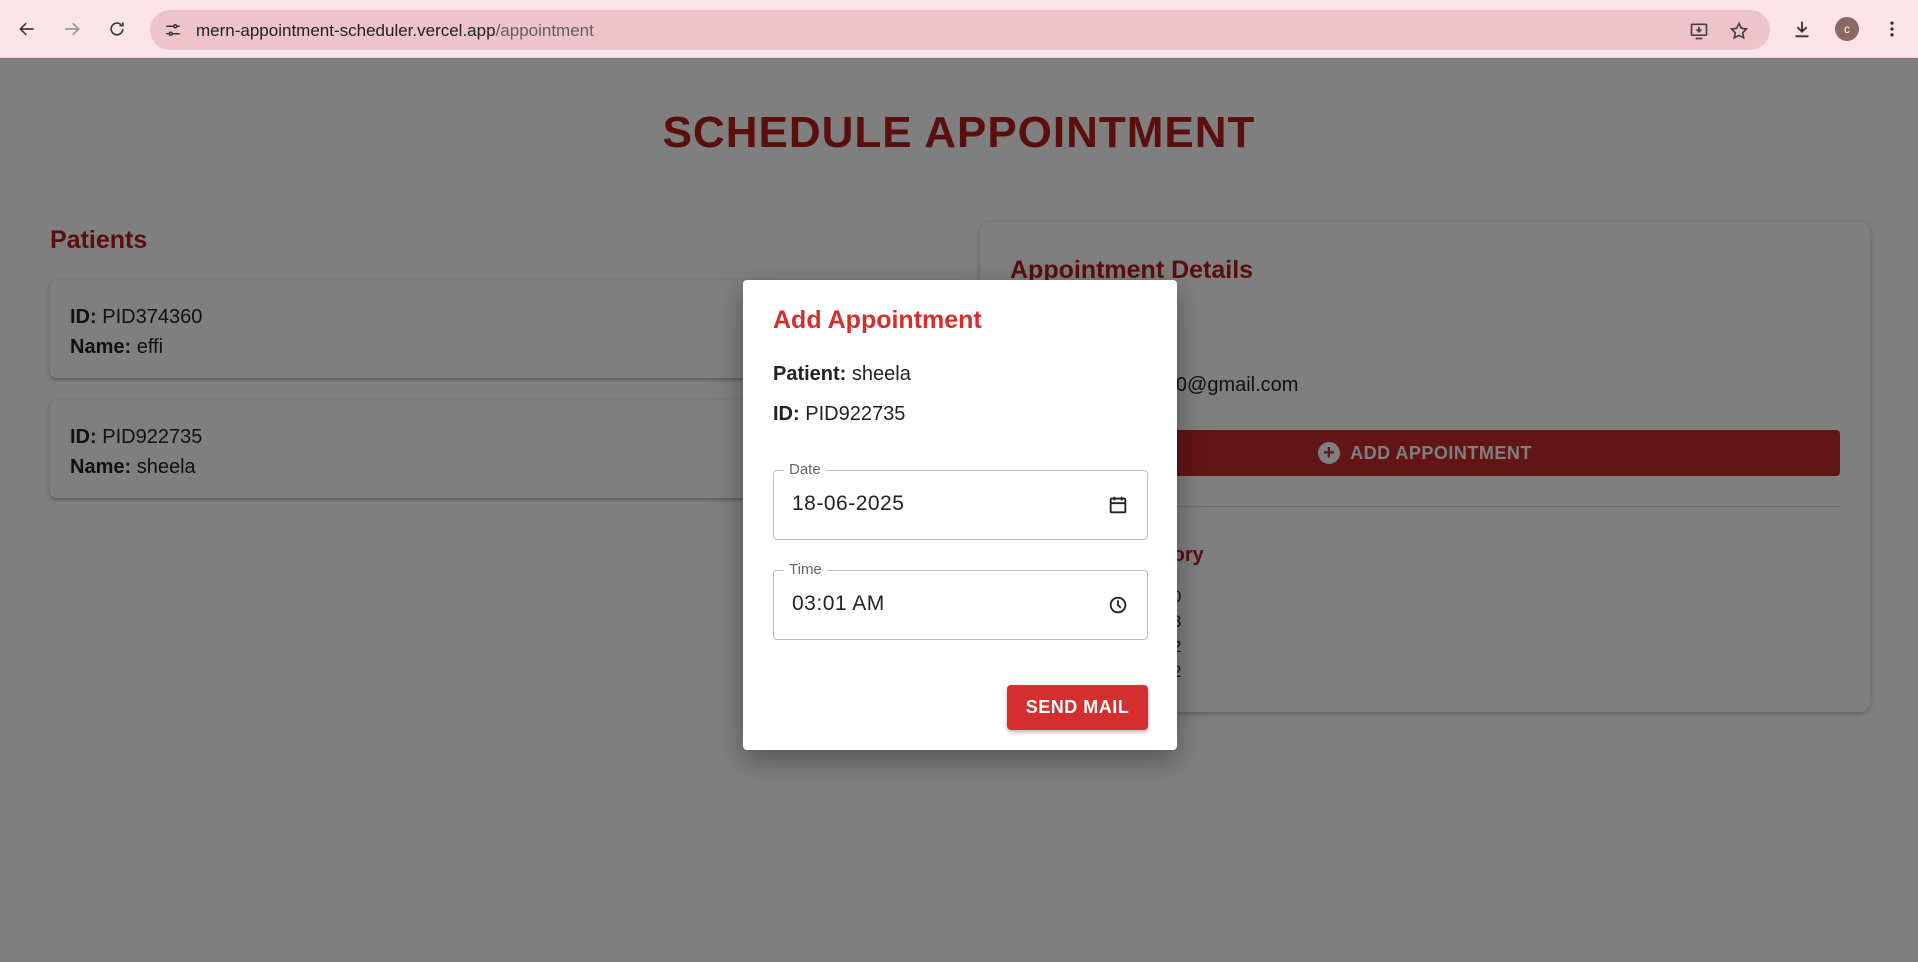 This screenshot has width=1918, height=962. What do you see at coordinates (1118, 505) in the screenshot?
I see `calendar-icon` at bounding box center [1118, 505].